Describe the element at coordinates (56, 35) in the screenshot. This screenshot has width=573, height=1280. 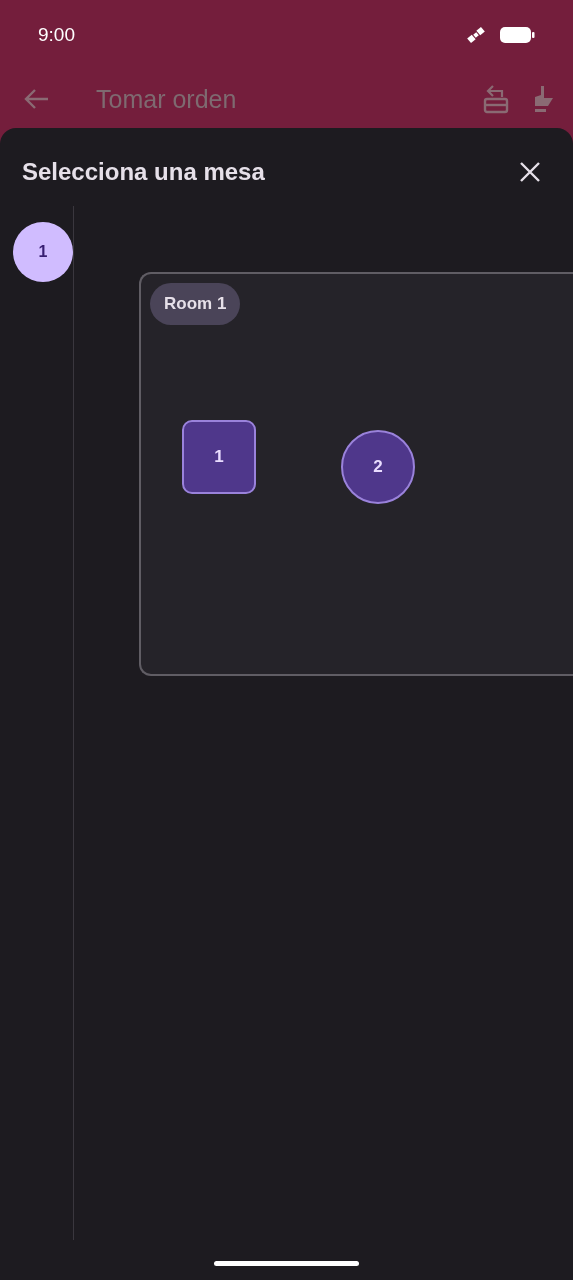
I see `status-time: 9:00` at that location.